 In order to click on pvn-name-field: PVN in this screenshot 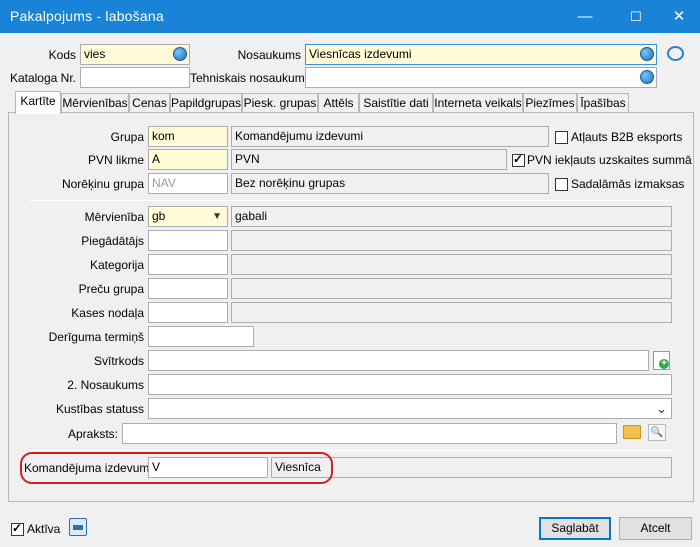, I will do `click(369, 159)`.